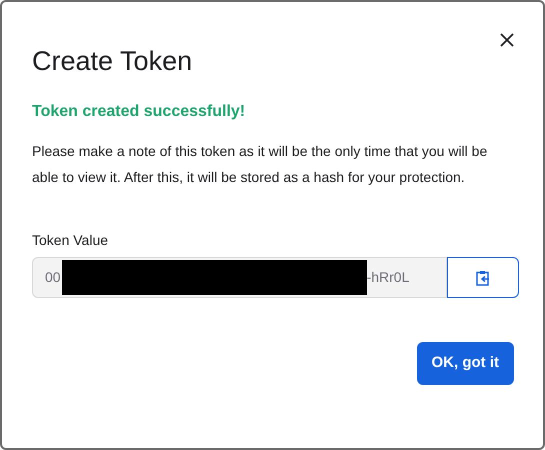  I want to click on field-label: Token Value, so click(71, 240).